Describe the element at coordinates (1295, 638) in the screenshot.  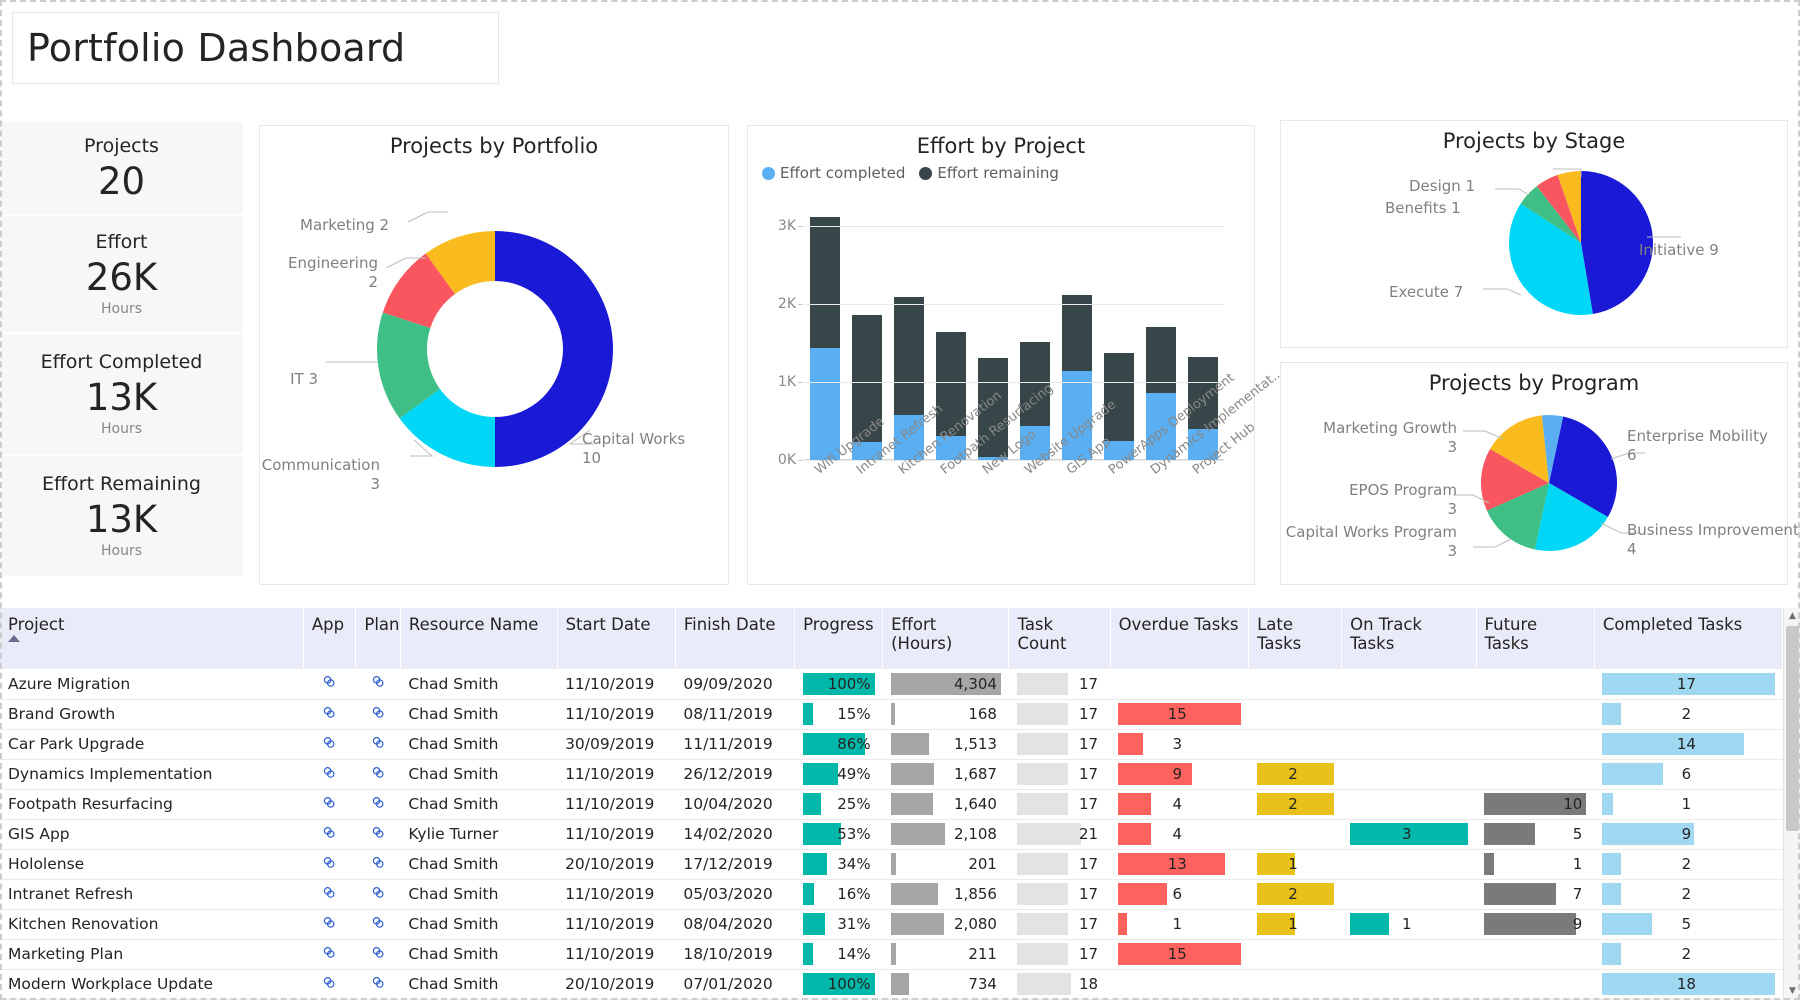
I see `column-header-late-tasks: Late Tasks` at that location.